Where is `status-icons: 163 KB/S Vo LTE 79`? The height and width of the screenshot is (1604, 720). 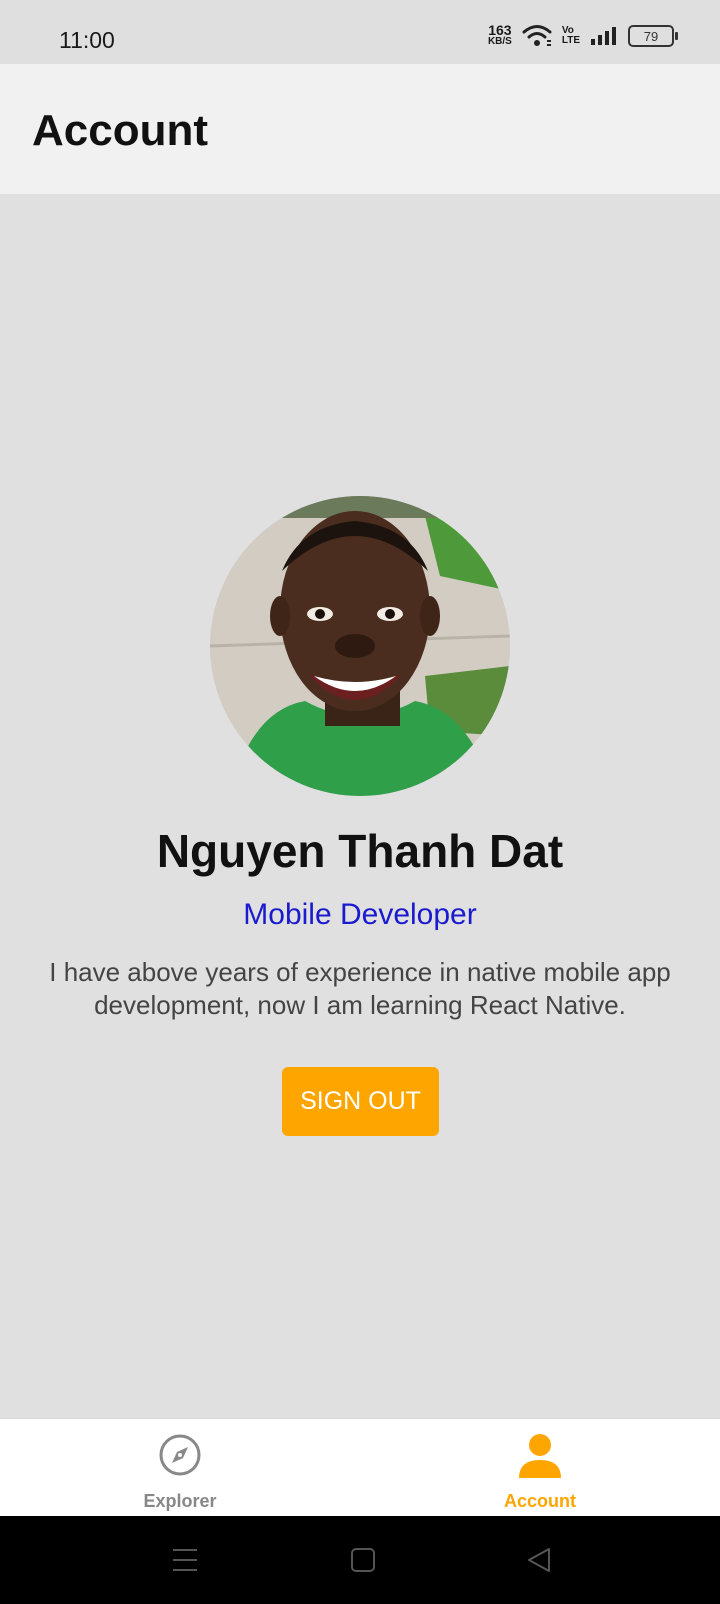
status-icons: 163 KB/S Vo LTE 79 is located at coordinates (582, 35).